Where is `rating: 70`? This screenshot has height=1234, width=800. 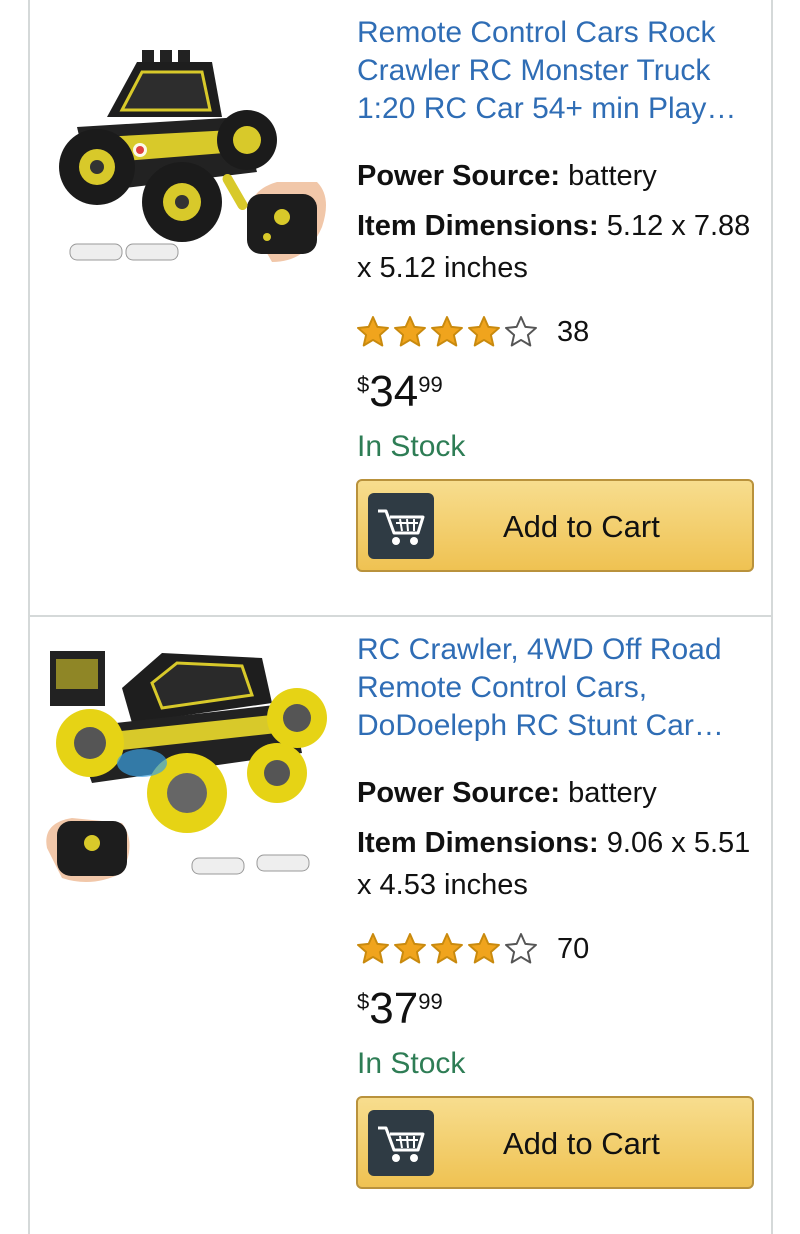
rating: 70 is located at coordinates (472, 949).